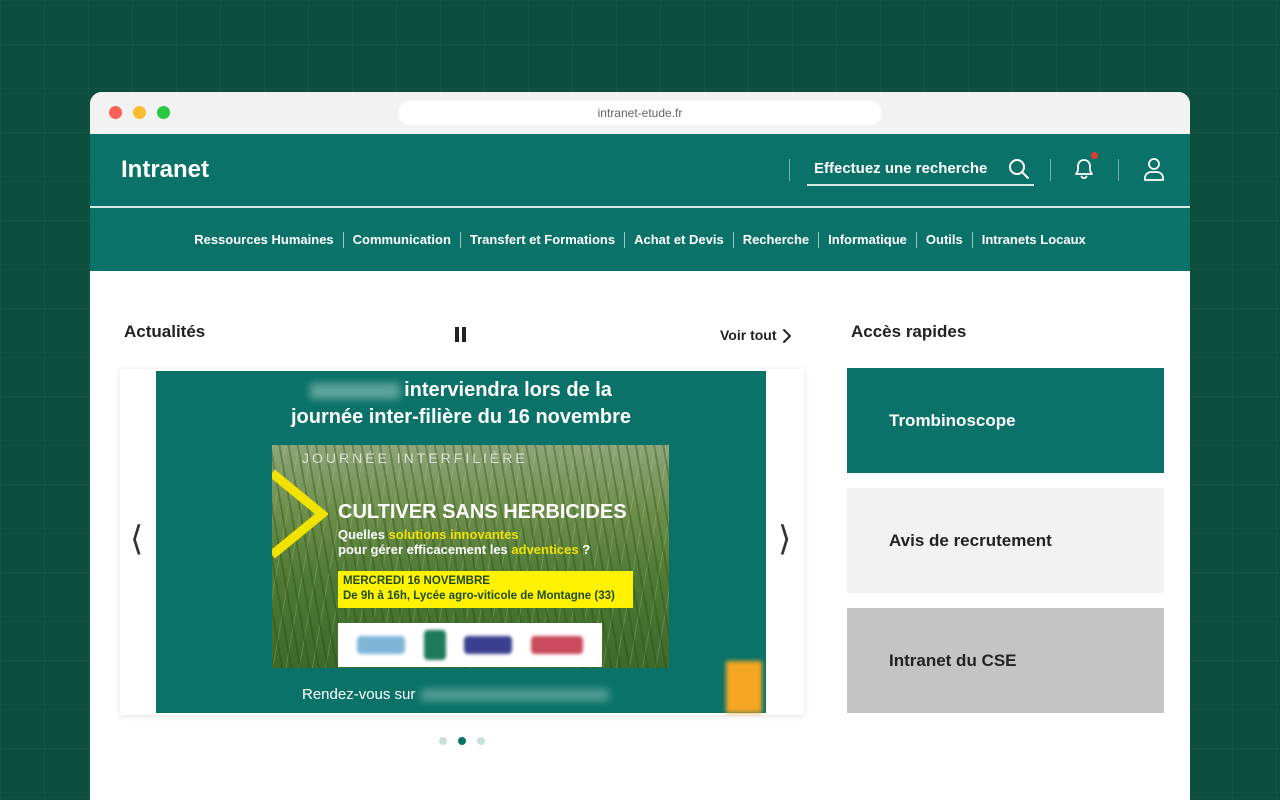 This screenshot has width=1280, height=800. I want to click on site-header: Intranet Effectuez une recherche, so click(640, 171).